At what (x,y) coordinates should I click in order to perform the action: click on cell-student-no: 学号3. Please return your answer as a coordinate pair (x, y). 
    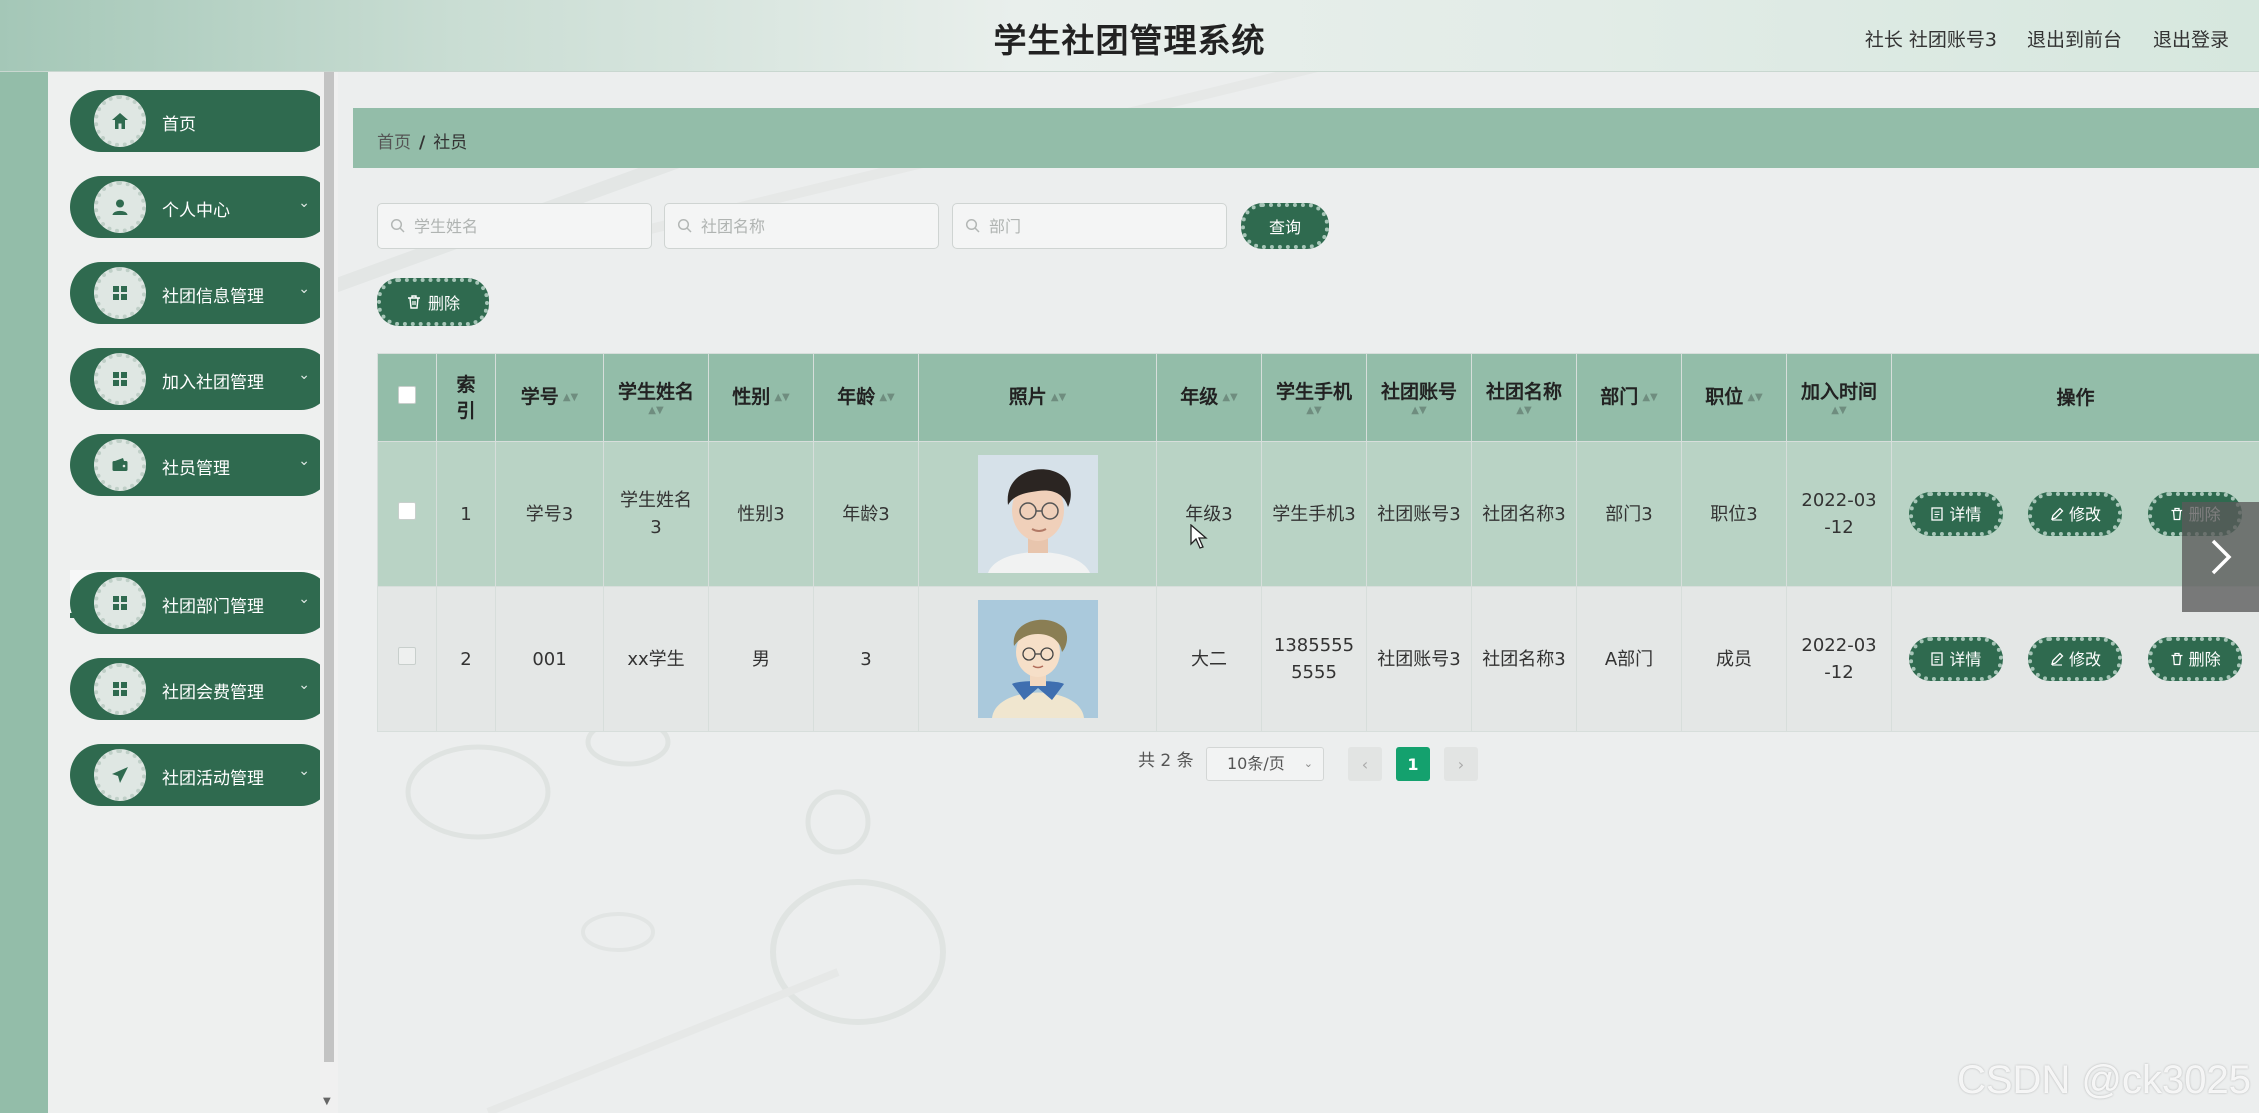
    Looking at the image, I should click on (549, 514).